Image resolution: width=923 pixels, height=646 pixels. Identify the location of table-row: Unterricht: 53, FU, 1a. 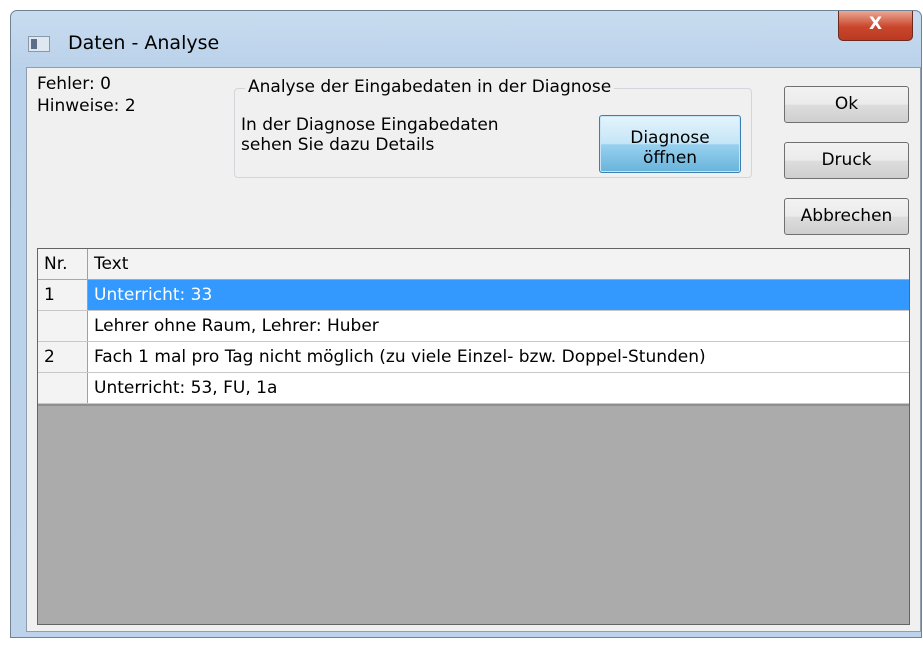
(473, 388).